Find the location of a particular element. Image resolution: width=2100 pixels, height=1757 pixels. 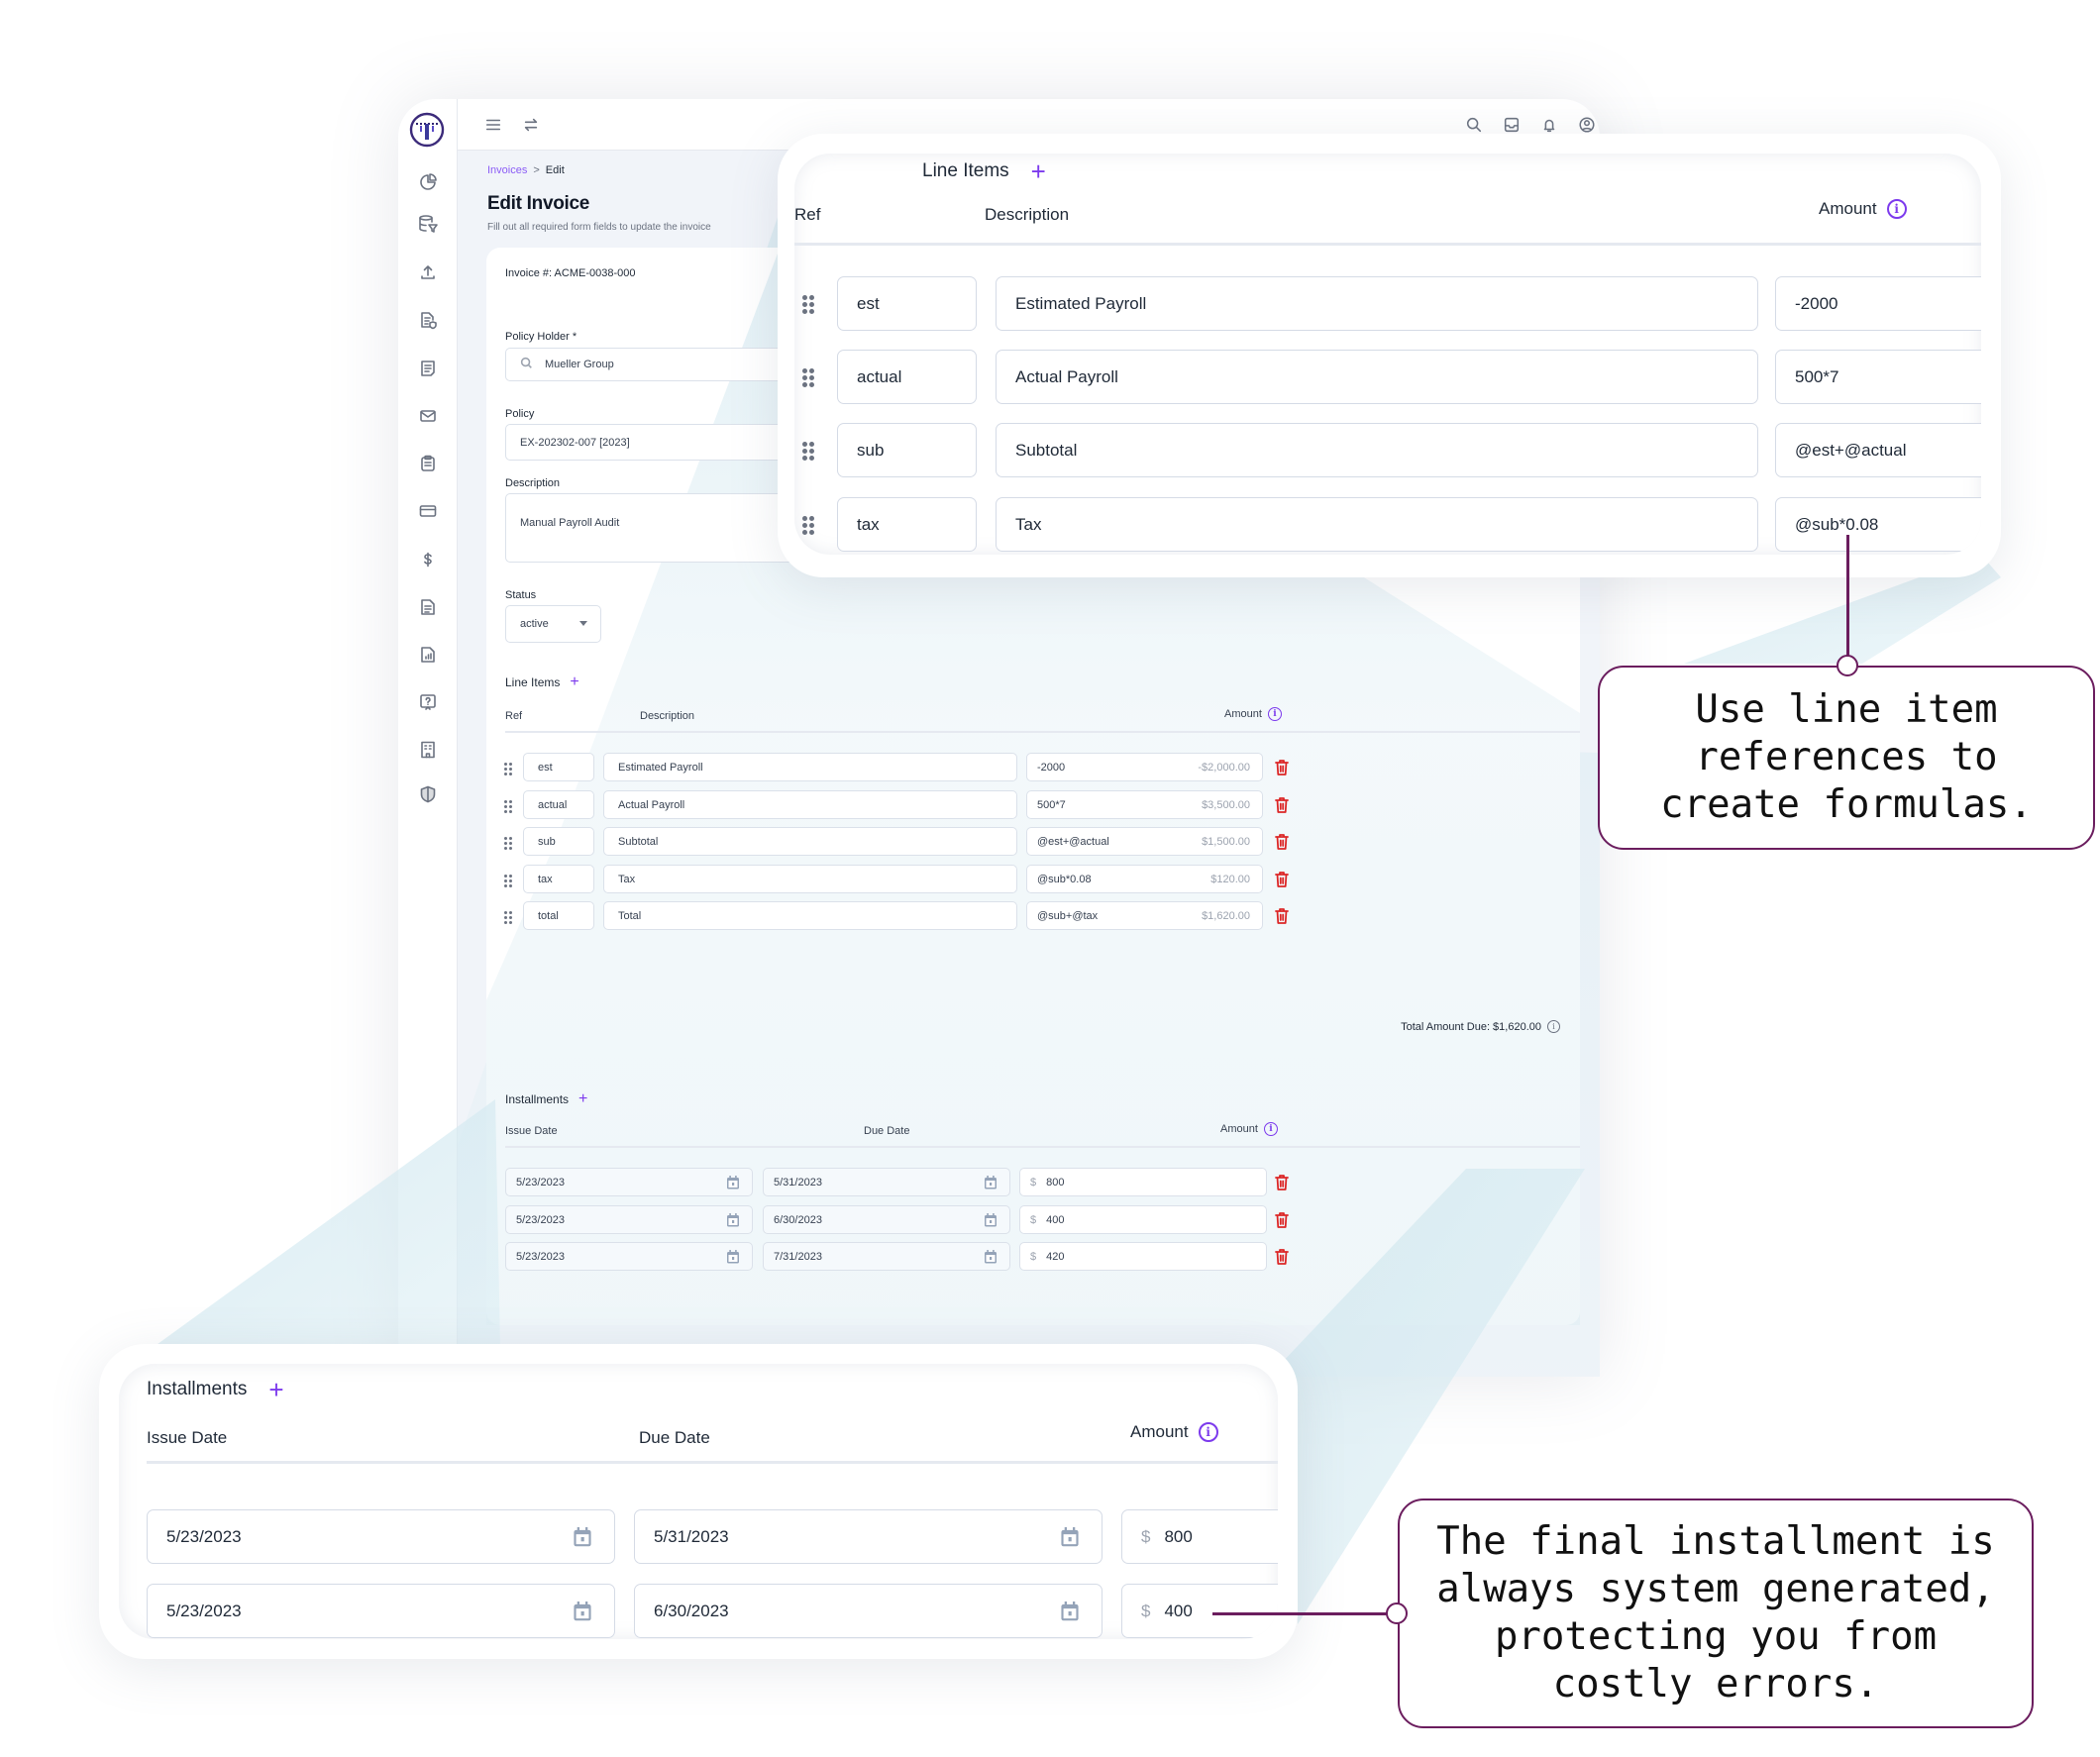

drag-dot is located at coordinates (510, 885).